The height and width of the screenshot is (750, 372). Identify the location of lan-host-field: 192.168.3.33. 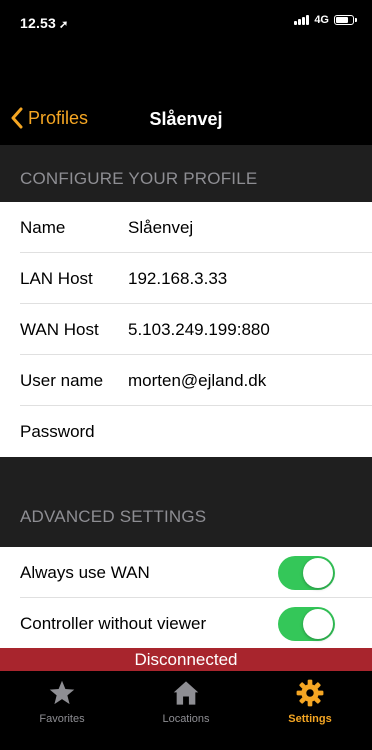
(177, 279).